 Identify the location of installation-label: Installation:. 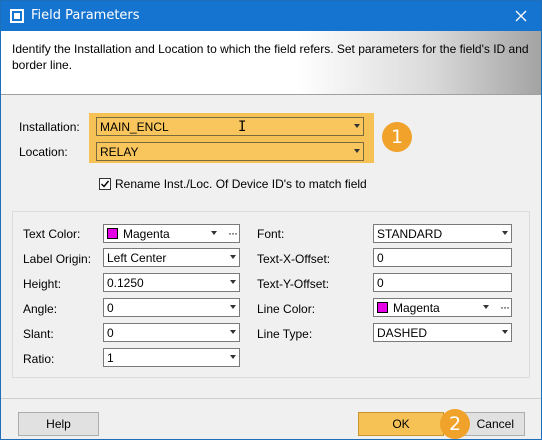
(49, 127).